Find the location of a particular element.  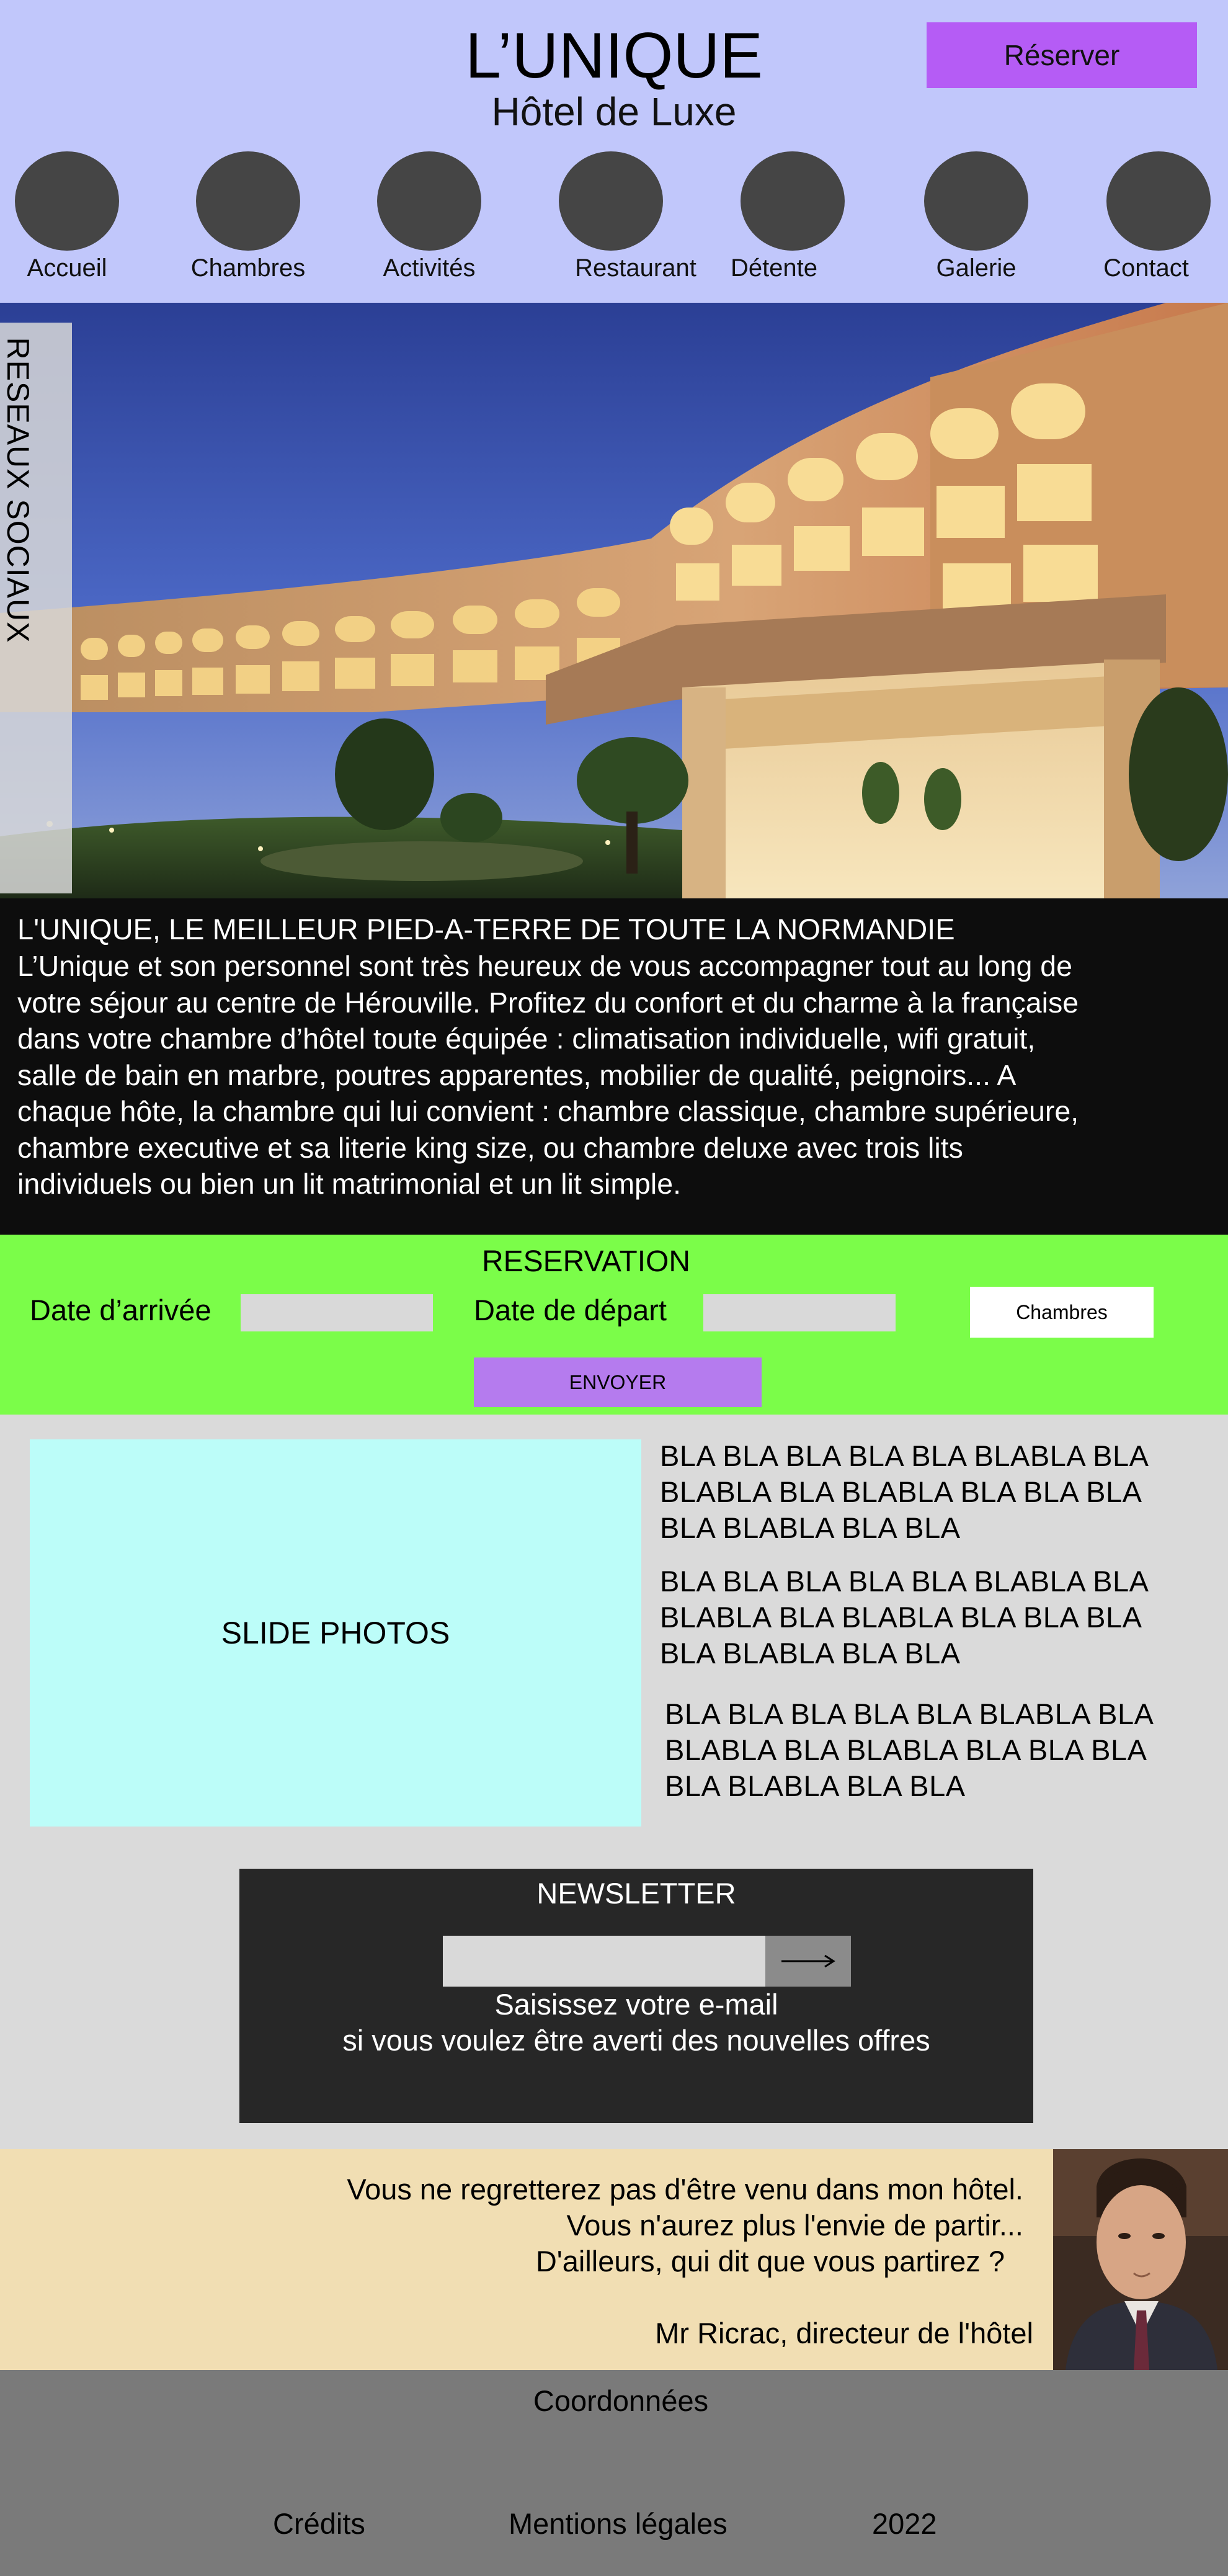

newsletter-submit-button is located at coordinates (808, 1961).